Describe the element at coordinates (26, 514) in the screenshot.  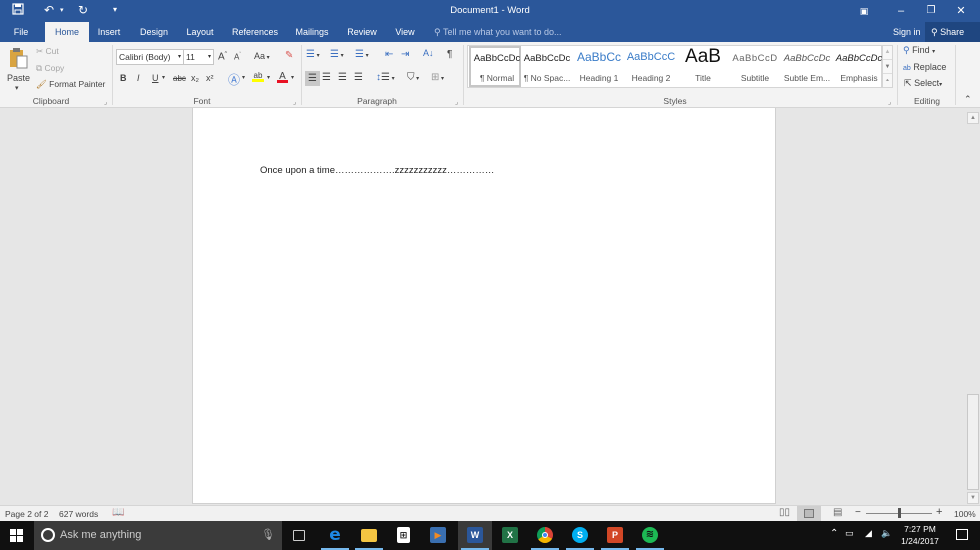
I see `page-count: Page 2 of 2` at that location.